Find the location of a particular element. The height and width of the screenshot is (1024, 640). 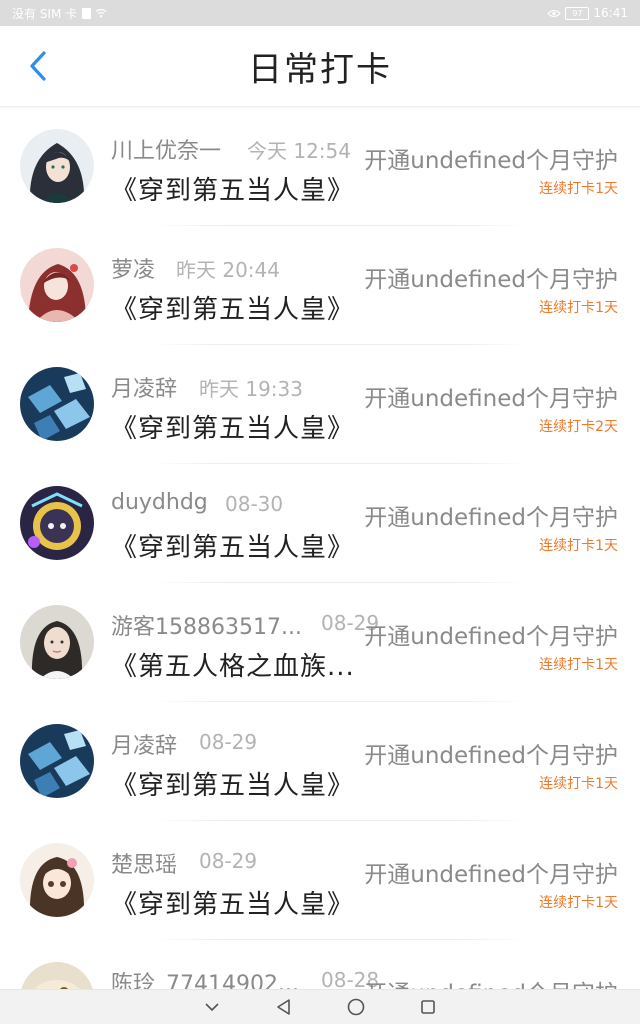

battery-level: 97 is located at coordinates (577, 13).